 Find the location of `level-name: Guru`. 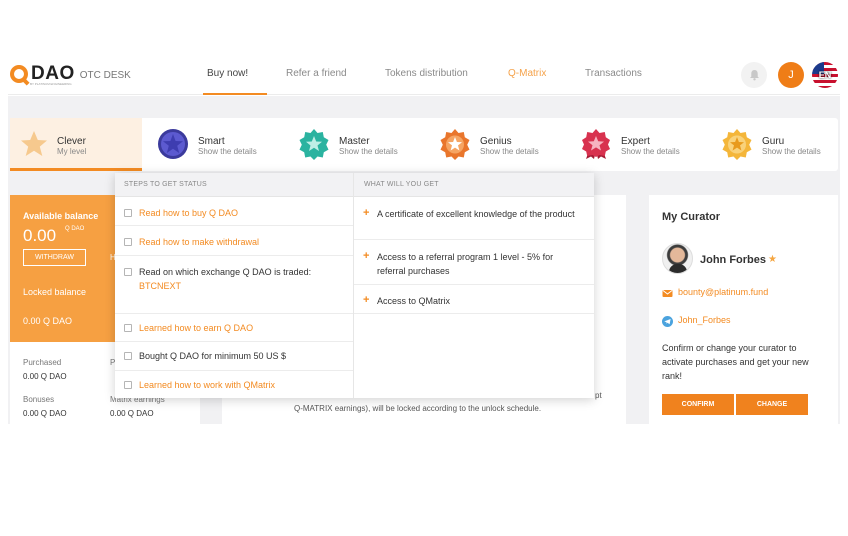

level-name: Guru is located at coordinates (773, 141).